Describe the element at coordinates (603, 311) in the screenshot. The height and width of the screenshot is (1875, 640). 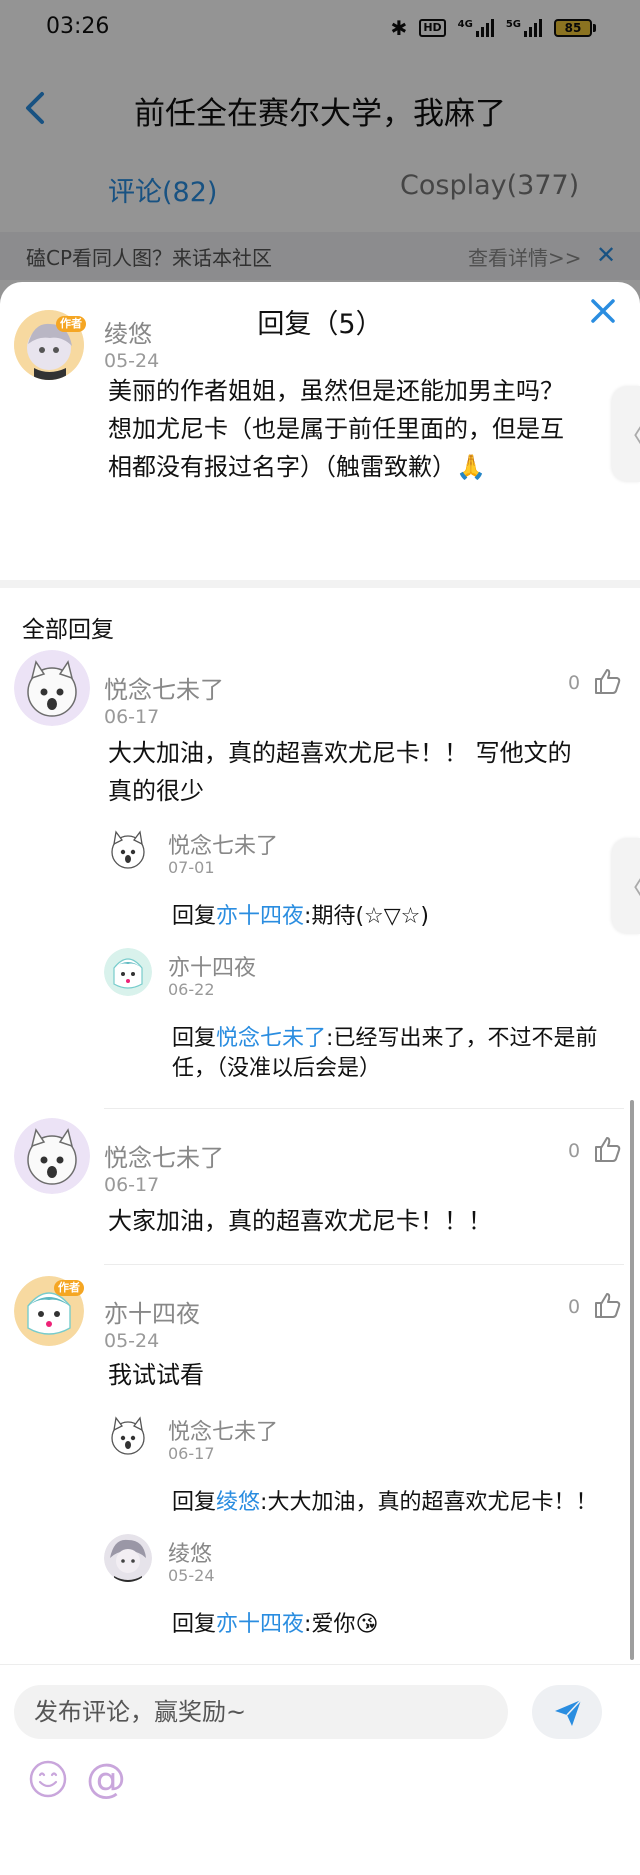
I see `close-icon` at that location.